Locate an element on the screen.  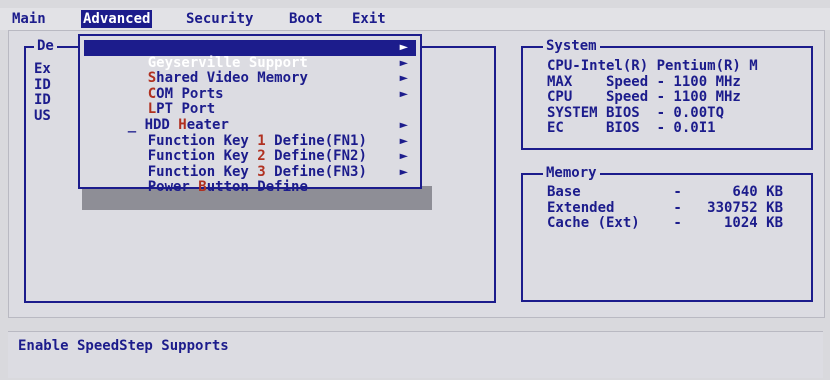
hotkey-letter: B is located at coordinates (202, 187).